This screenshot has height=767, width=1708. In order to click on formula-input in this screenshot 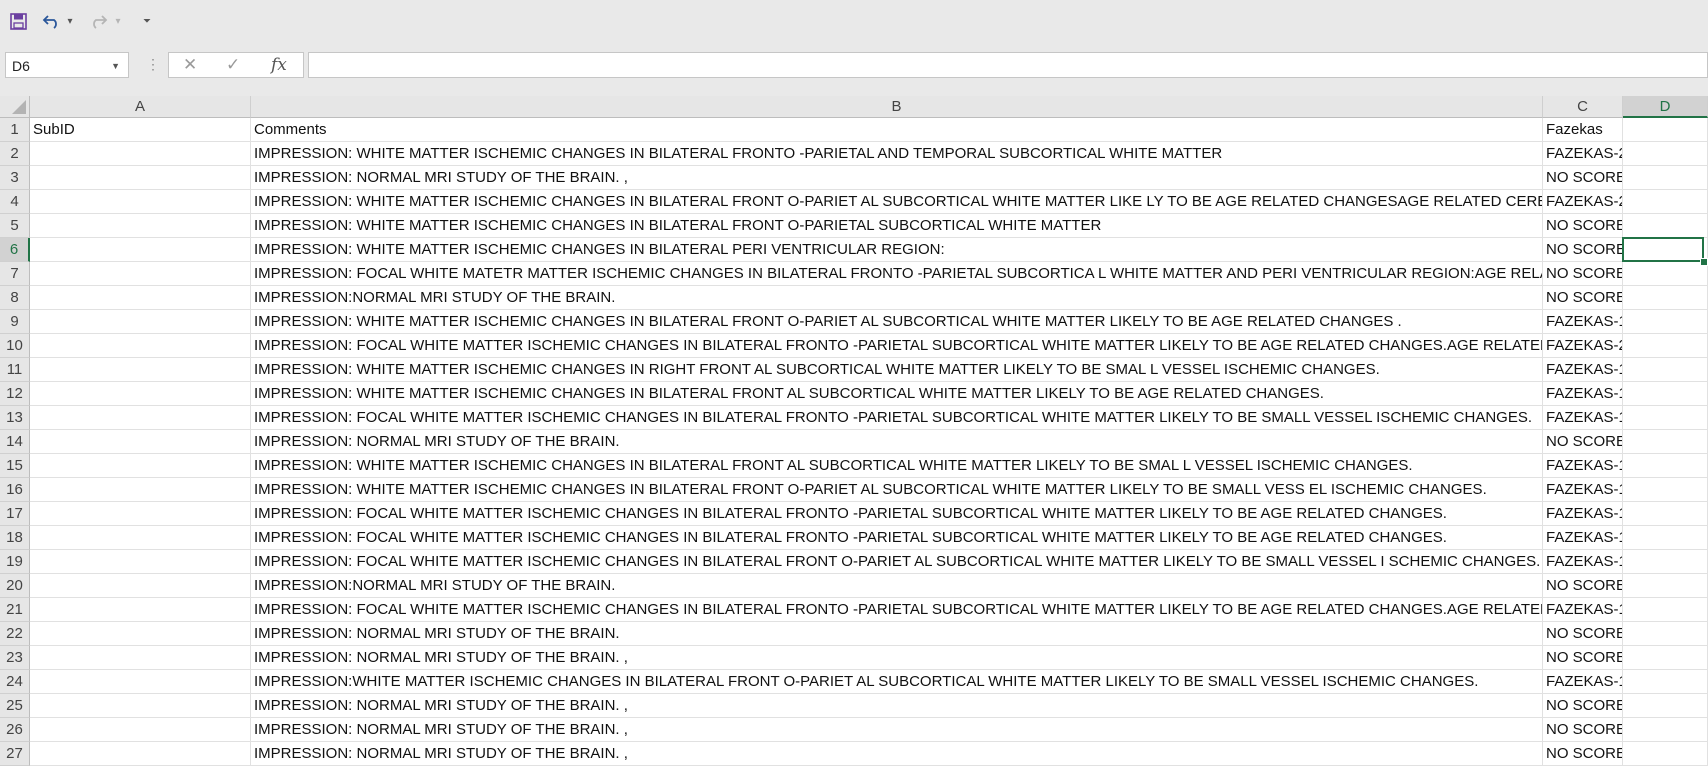, I will do `click(1008, 65)`.